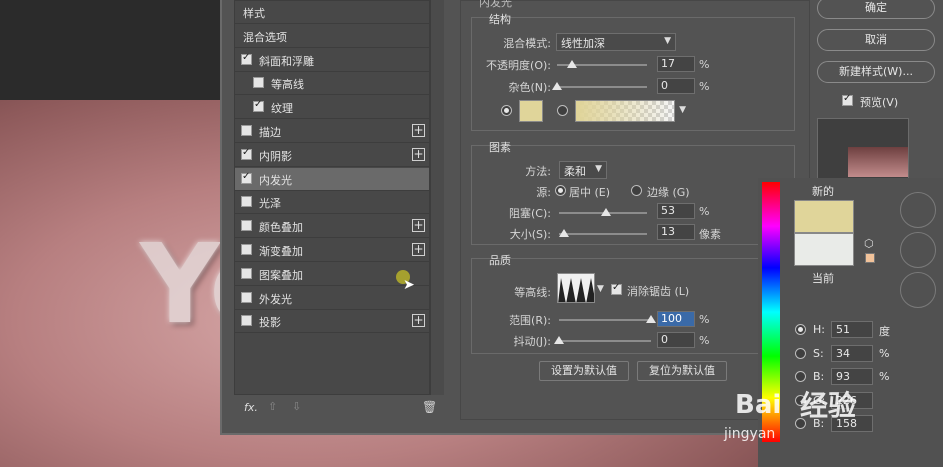  I want to click on jitter-input: 0, so click(676, 340).